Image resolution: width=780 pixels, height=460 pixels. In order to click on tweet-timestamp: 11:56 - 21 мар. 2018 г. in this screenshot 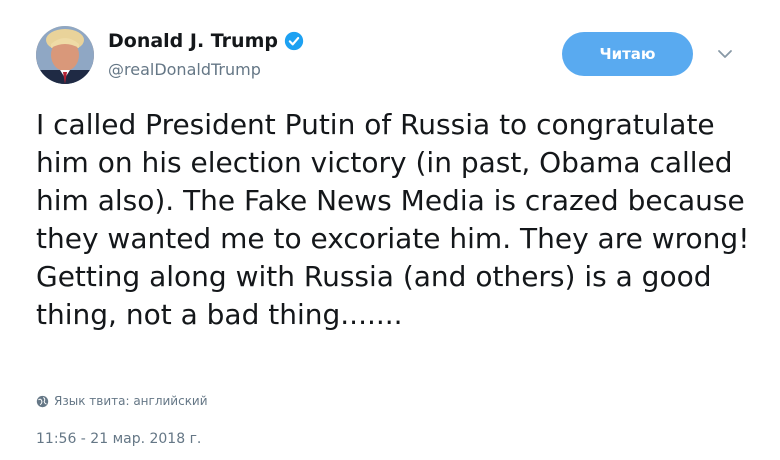, I will do `click(118, 439)`.